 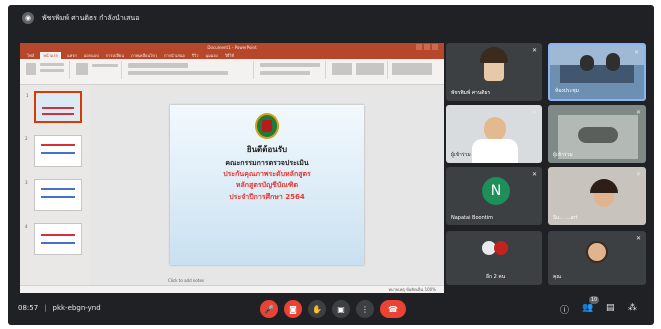 I want to click on participant-tile: ✕ ห้องประชุม, so click(x=597, y=72).